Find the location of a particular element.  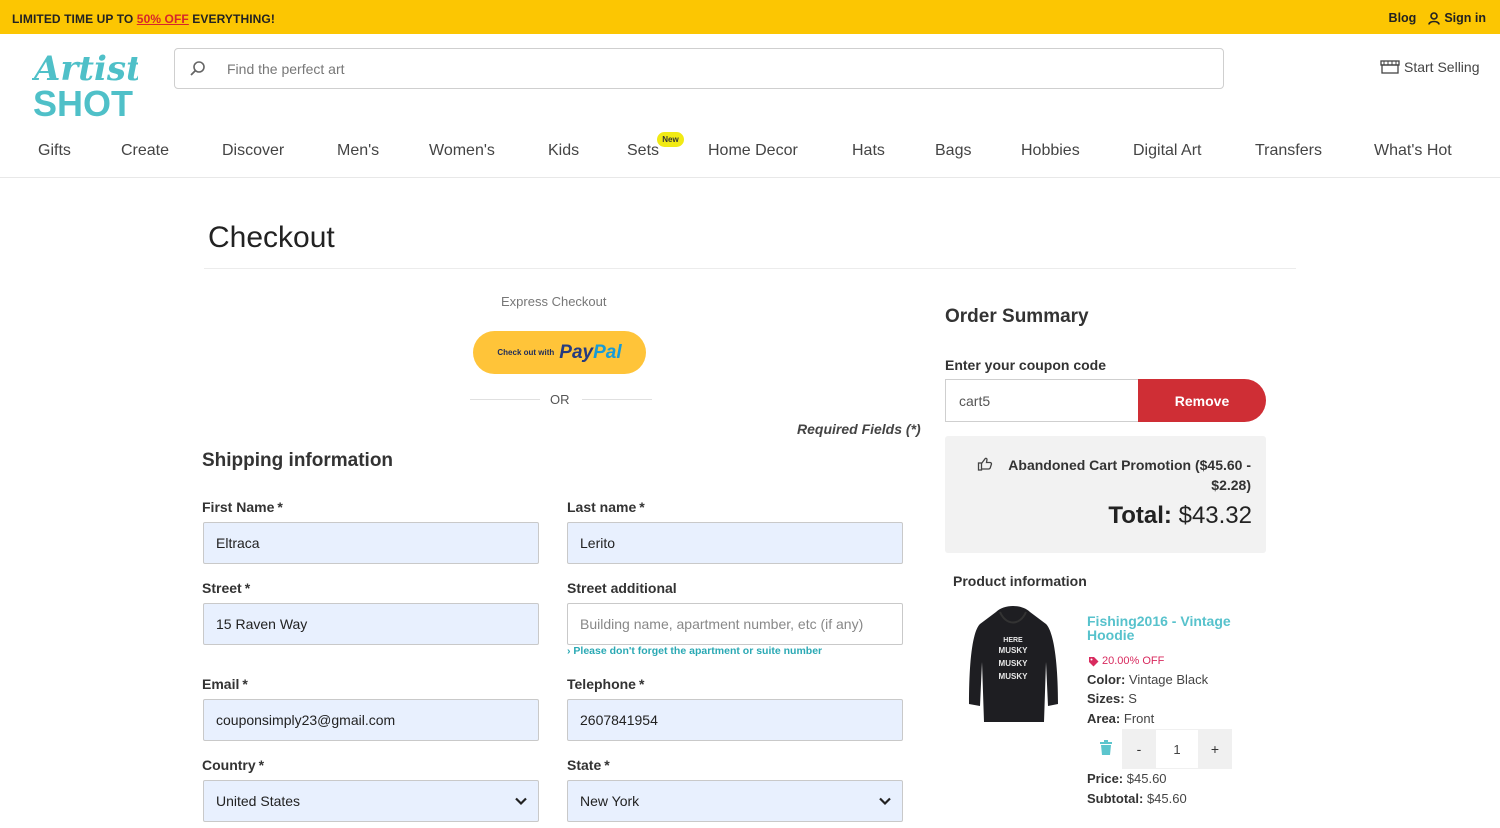

start-selling-link: Start Selling is located at coordinates (1429, 67).